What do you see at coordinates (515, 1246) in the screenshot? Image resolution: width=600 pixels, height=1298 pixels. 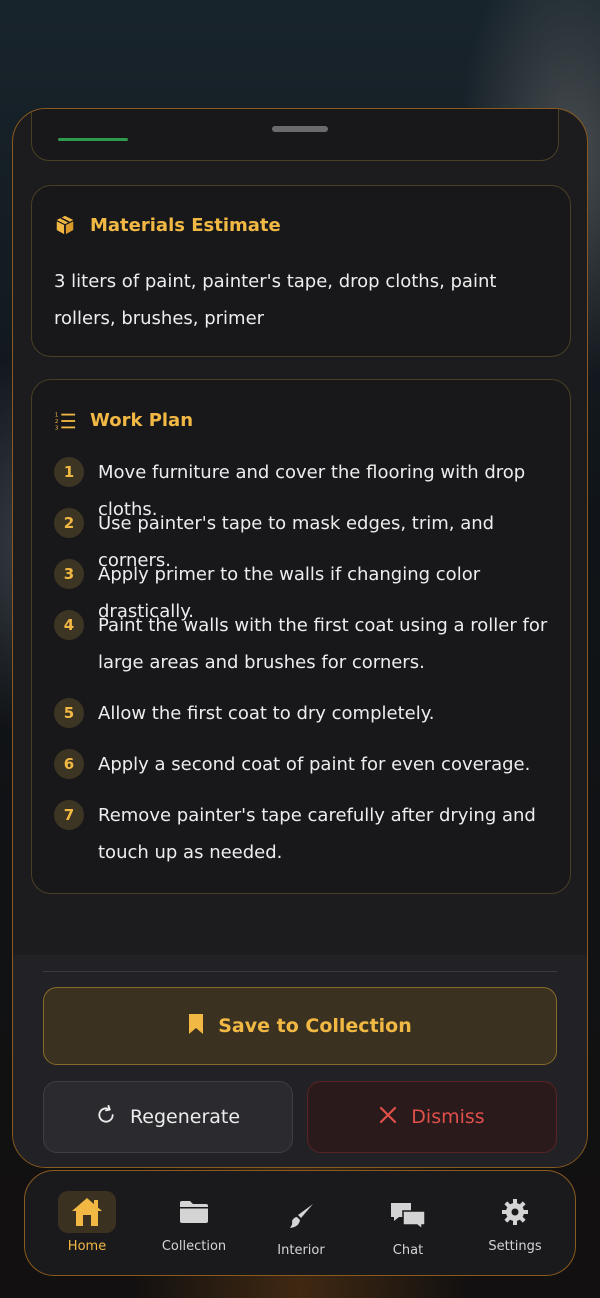 I see `tab-label: Settings` at bounding box center [515, 1246].